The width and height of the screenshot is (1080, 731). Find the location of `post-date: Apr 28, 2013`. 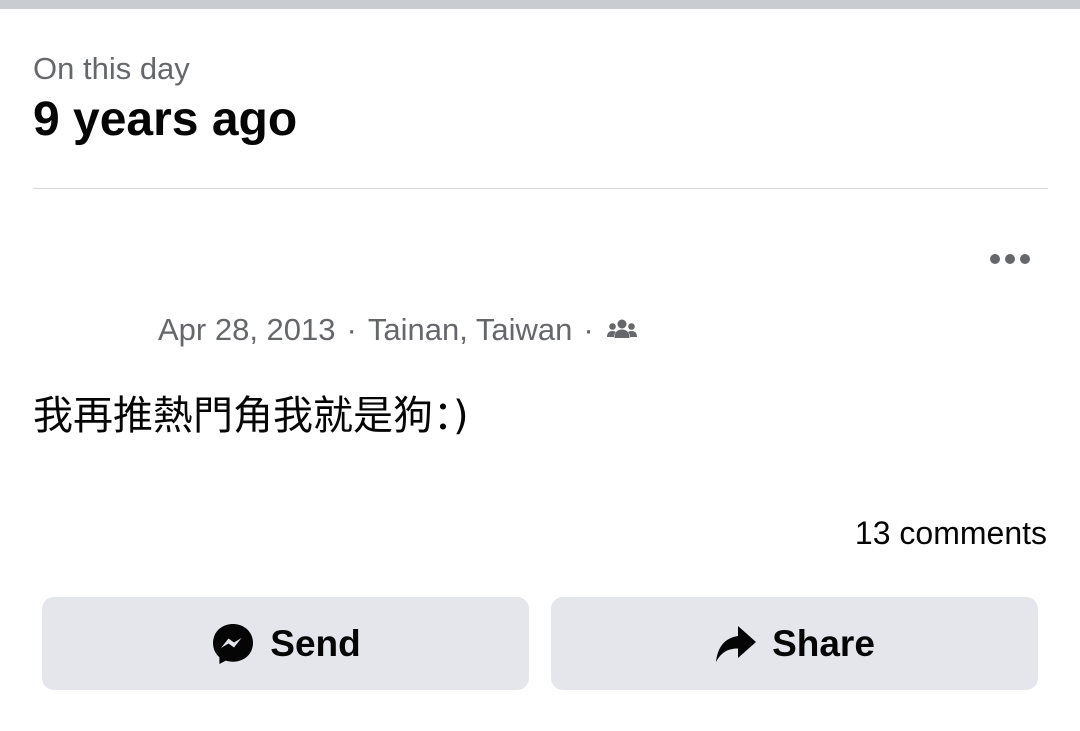

post-date: Apr 28, 2013 is located at coordinates (247, 330).